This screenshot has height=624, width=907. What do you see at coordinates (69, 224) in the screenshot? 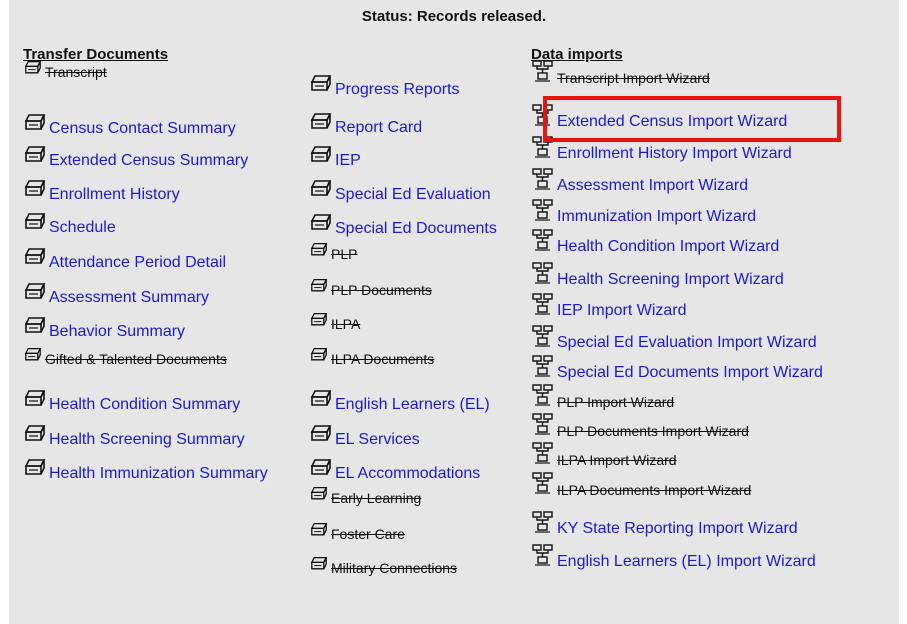
I see `document-schedule: Schedule` at bounding box center [69, 224].